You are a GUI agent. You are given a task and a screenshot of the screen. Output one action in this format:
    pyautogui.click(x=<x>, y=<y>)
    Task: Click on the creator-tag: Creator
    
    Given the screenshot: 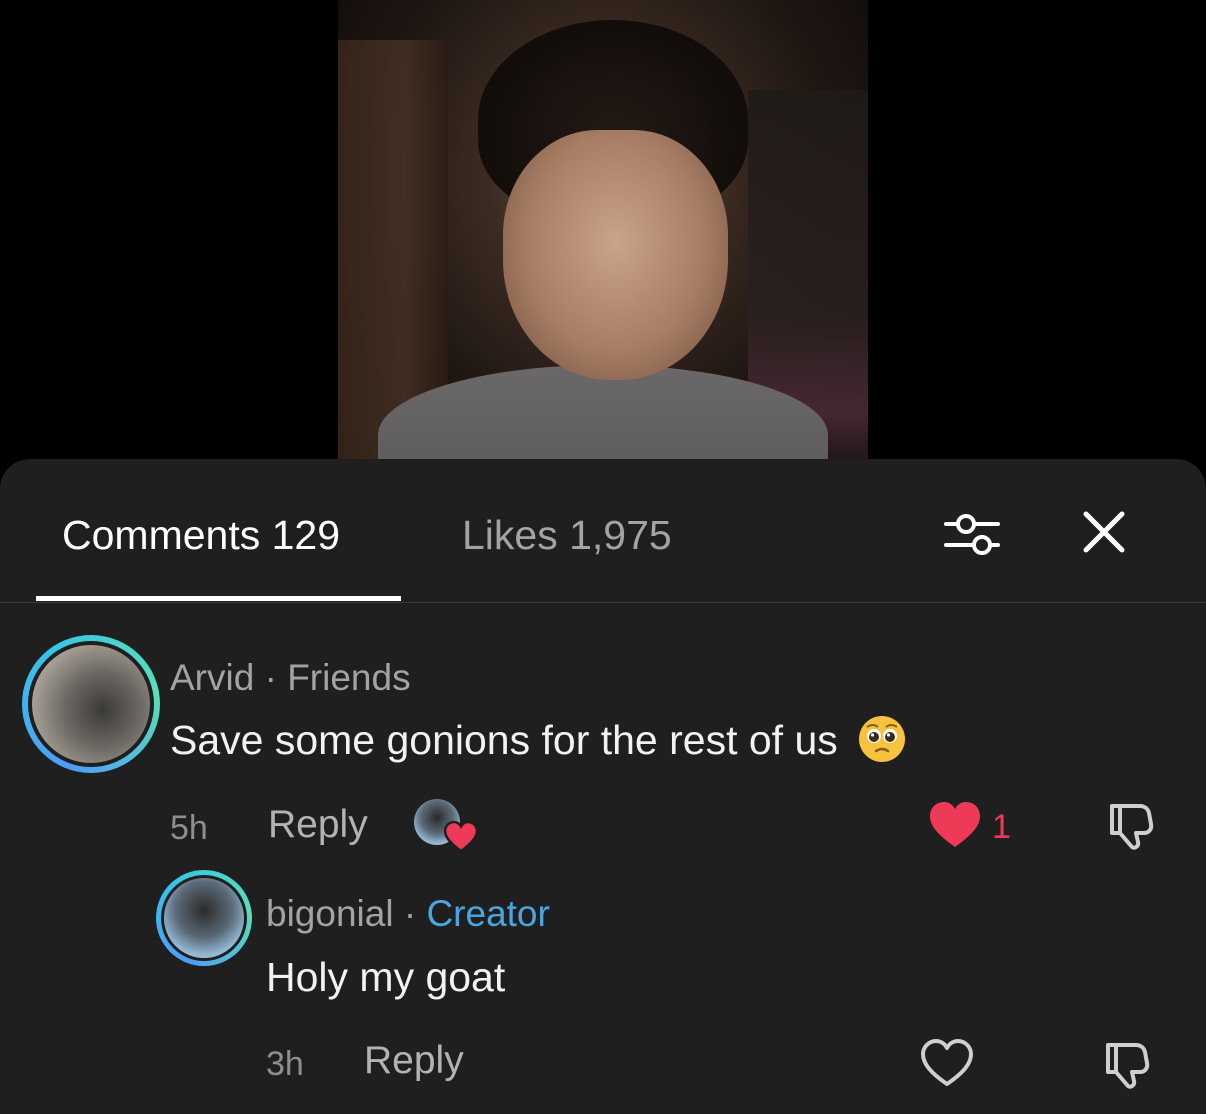 What is the action you would take?
    pyautogui.click(x=488, y=913)
    